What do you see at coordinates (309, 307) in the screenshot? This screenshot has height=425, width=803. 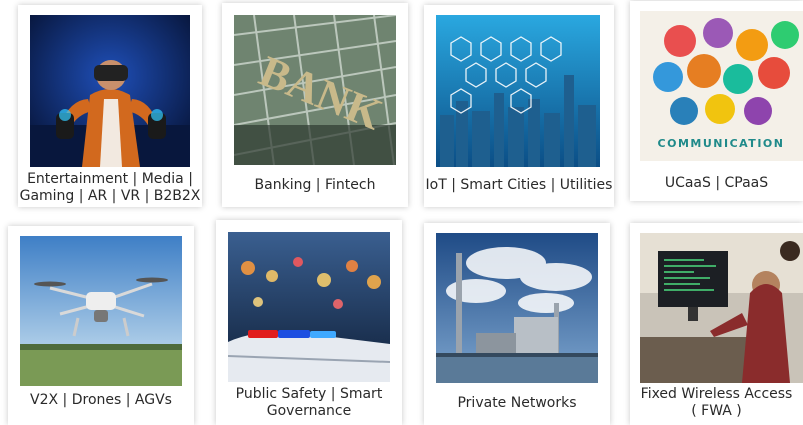 I see `police-car-photo` at bounding box center [309, 307].